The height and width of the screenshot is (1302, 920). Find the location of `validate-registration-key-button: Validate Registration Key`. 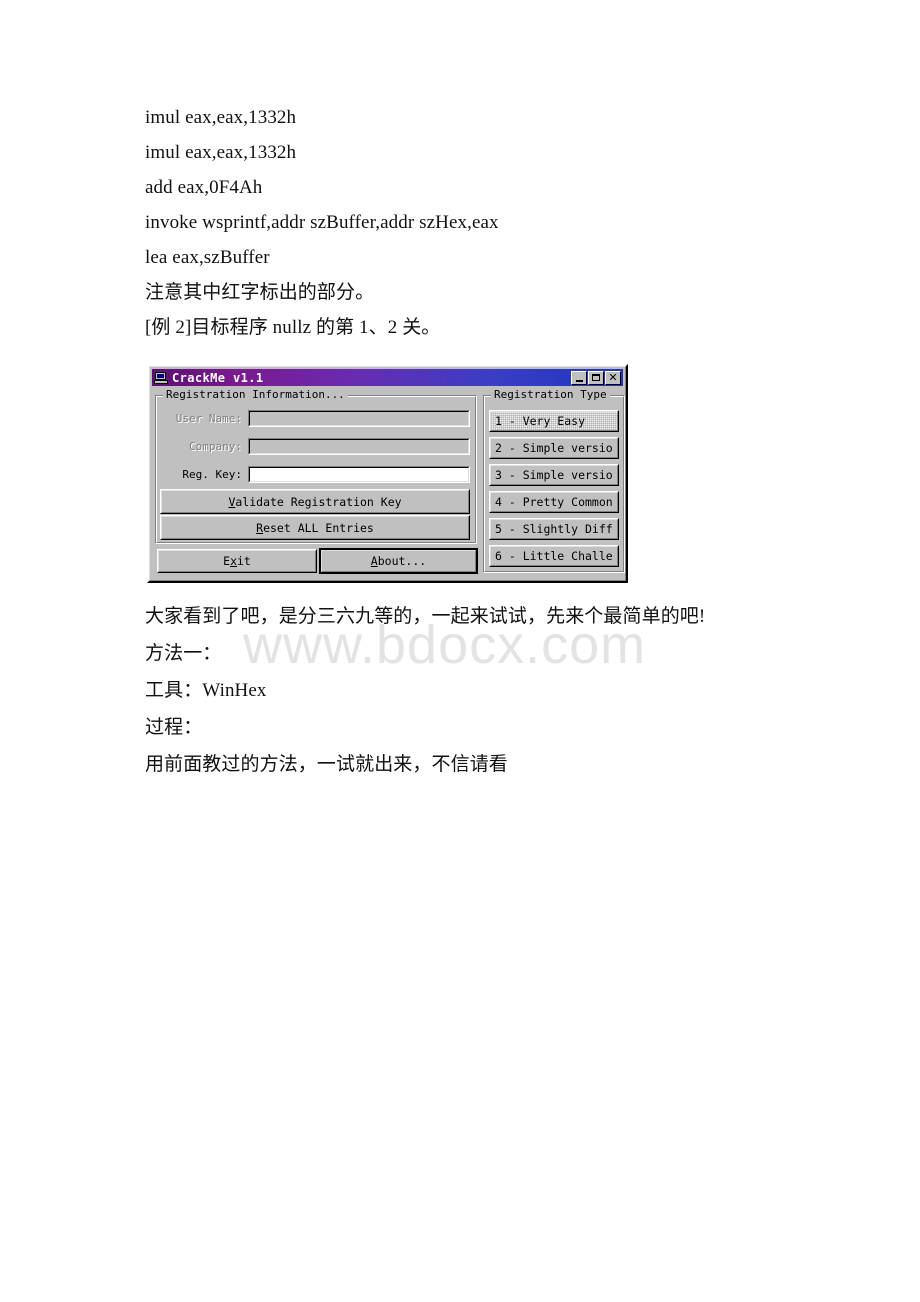

validate-registration-key-button: Validate Registration Key is located at coordinates (315, 501).